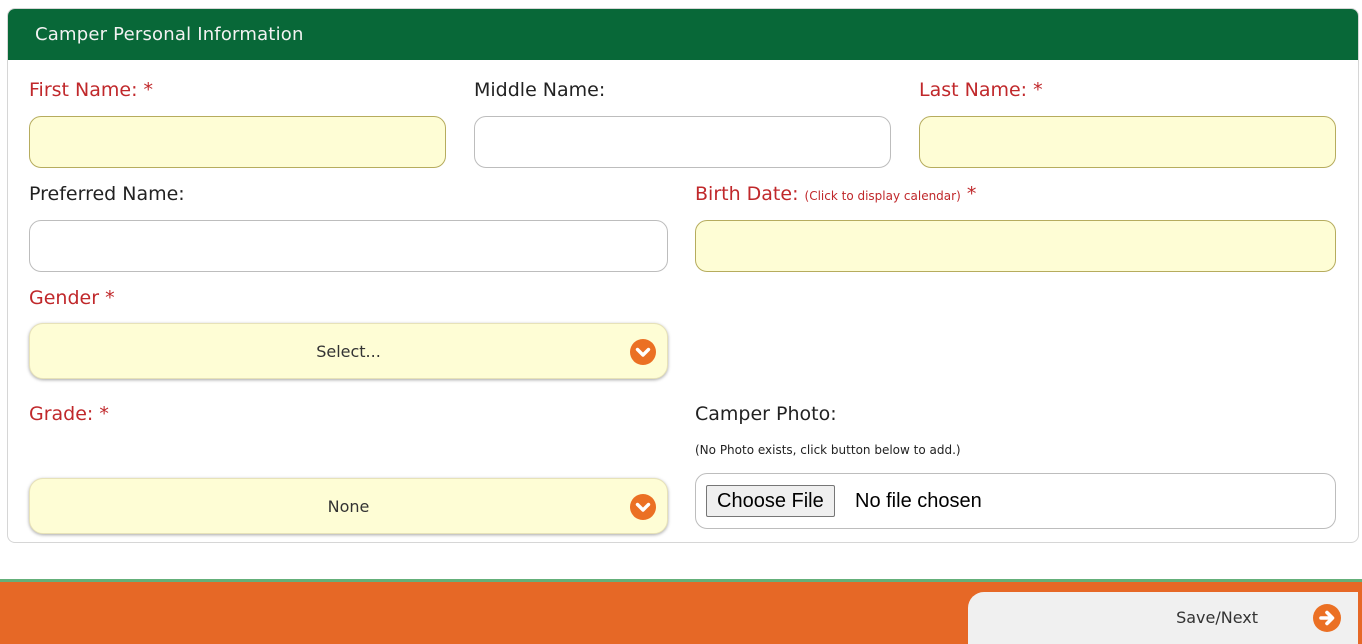 The height and width of the screenshot is (644, 1362). Describe the element at coordinates (1327, 618) in the screenshot. I see `arrow-right-icon` at that location.